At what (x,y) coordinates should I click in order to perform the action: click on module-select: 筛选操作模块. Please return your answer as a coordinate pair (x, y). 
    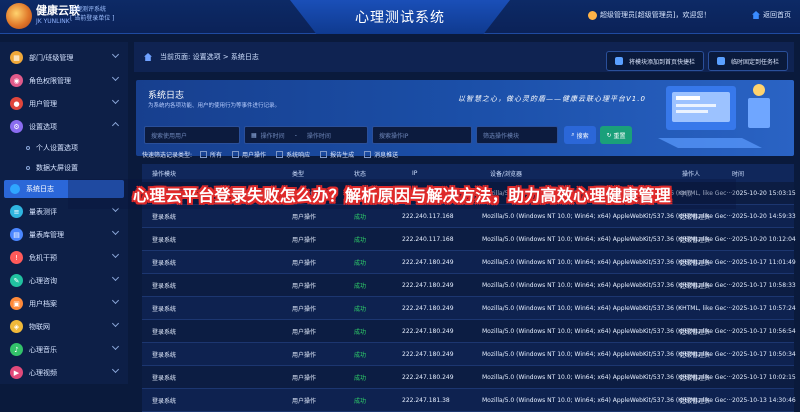
    Looking at the image, I should click on (517, 135).